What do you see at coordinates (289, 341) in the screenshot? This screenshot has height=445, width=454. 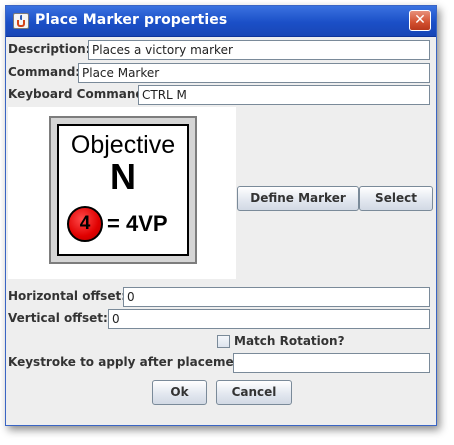 I see `match-rotation-label: Match Rotation?` at bounding box center [289, 341].